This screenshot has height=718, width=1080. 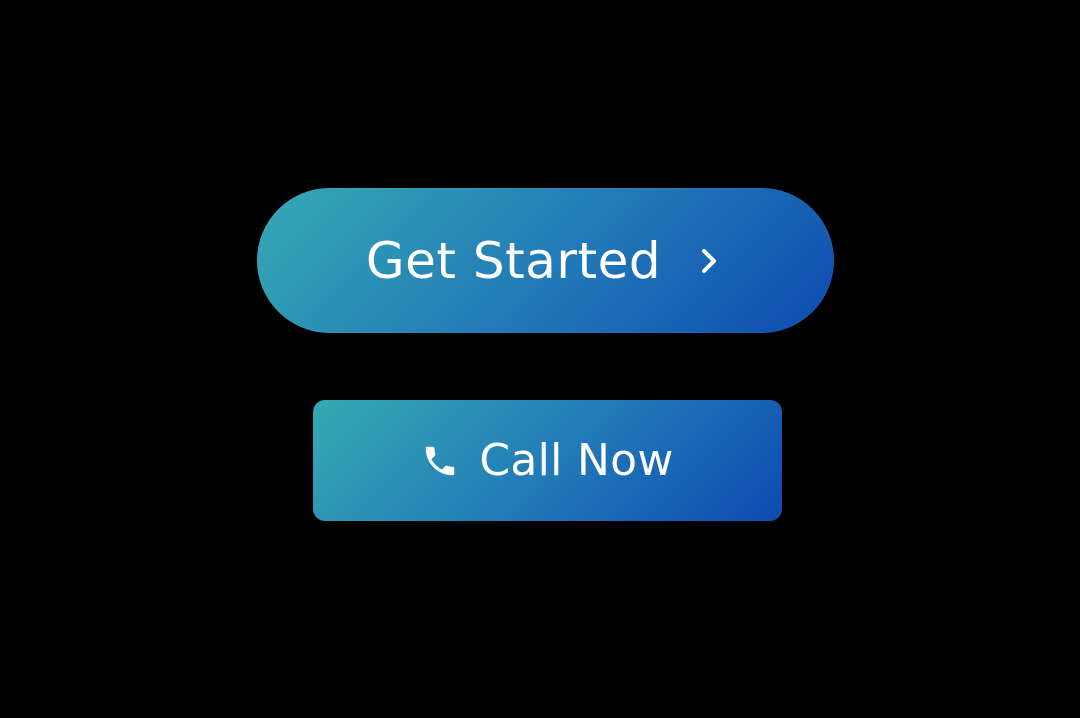 I want to click on get-started-button: Get Started, so click(x=545, y=260).